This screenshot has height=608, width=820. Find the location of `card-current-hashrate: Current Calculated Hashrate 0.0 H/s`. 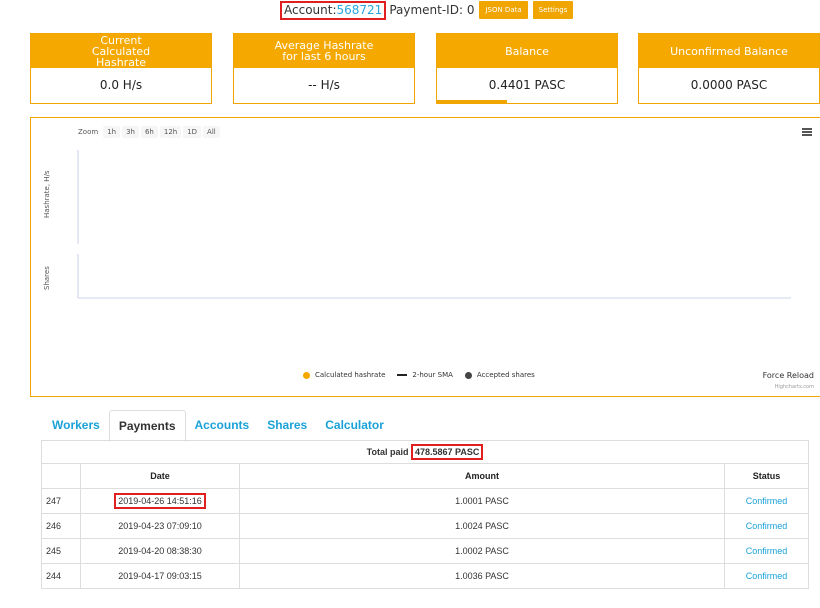

card-current-hashrate: Current Calculated Hashrate 0.0 H/s is located at coordinates (121, 68).